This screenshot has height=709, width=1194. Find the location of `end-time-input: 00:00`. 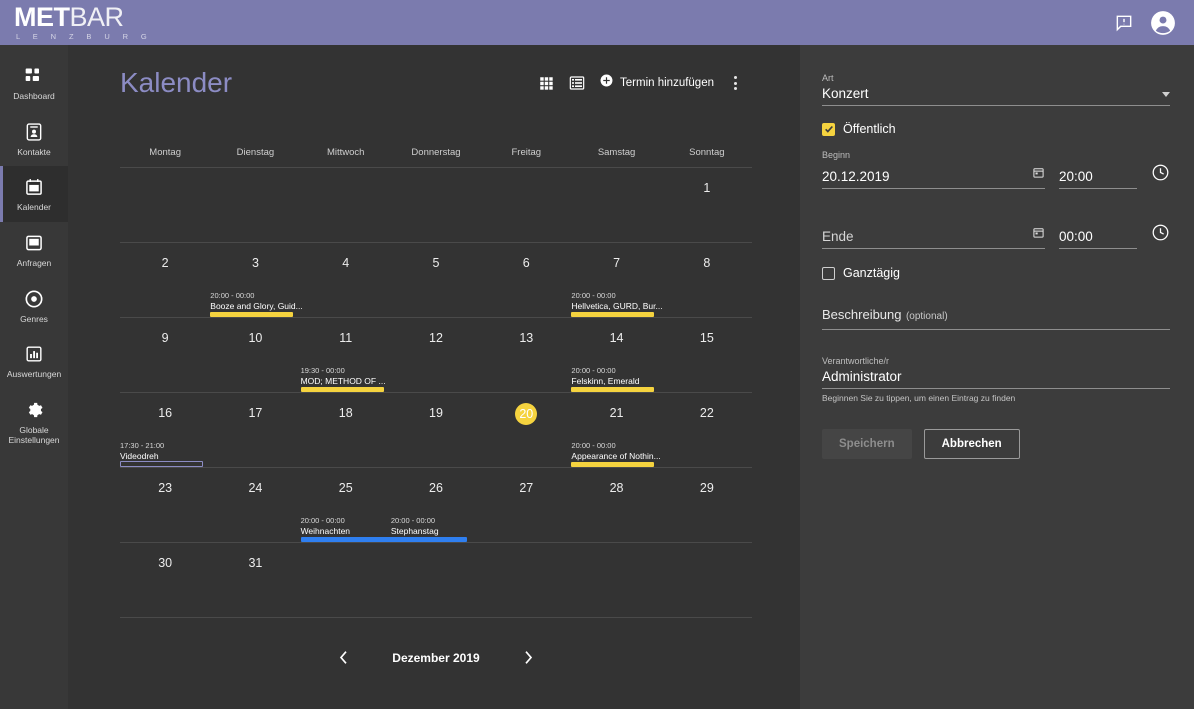

end-time-input: 00:00 is located at coordinates (1076, 236).